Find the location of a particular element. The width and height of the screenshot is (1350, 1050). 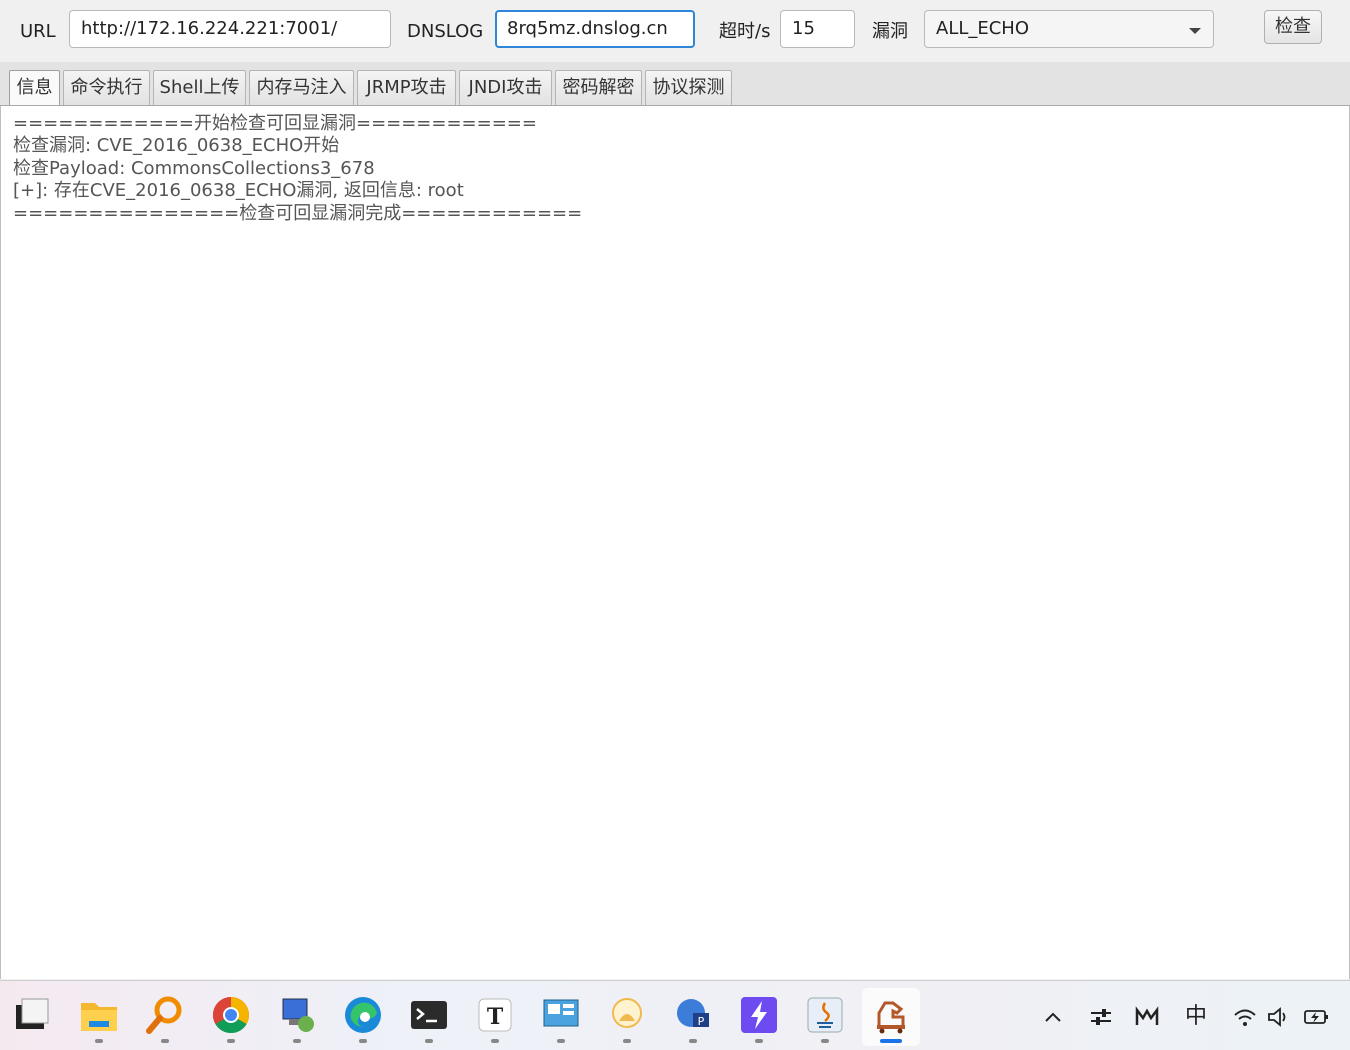

remote-desktop-icon is located at coordinates (297, 1015).